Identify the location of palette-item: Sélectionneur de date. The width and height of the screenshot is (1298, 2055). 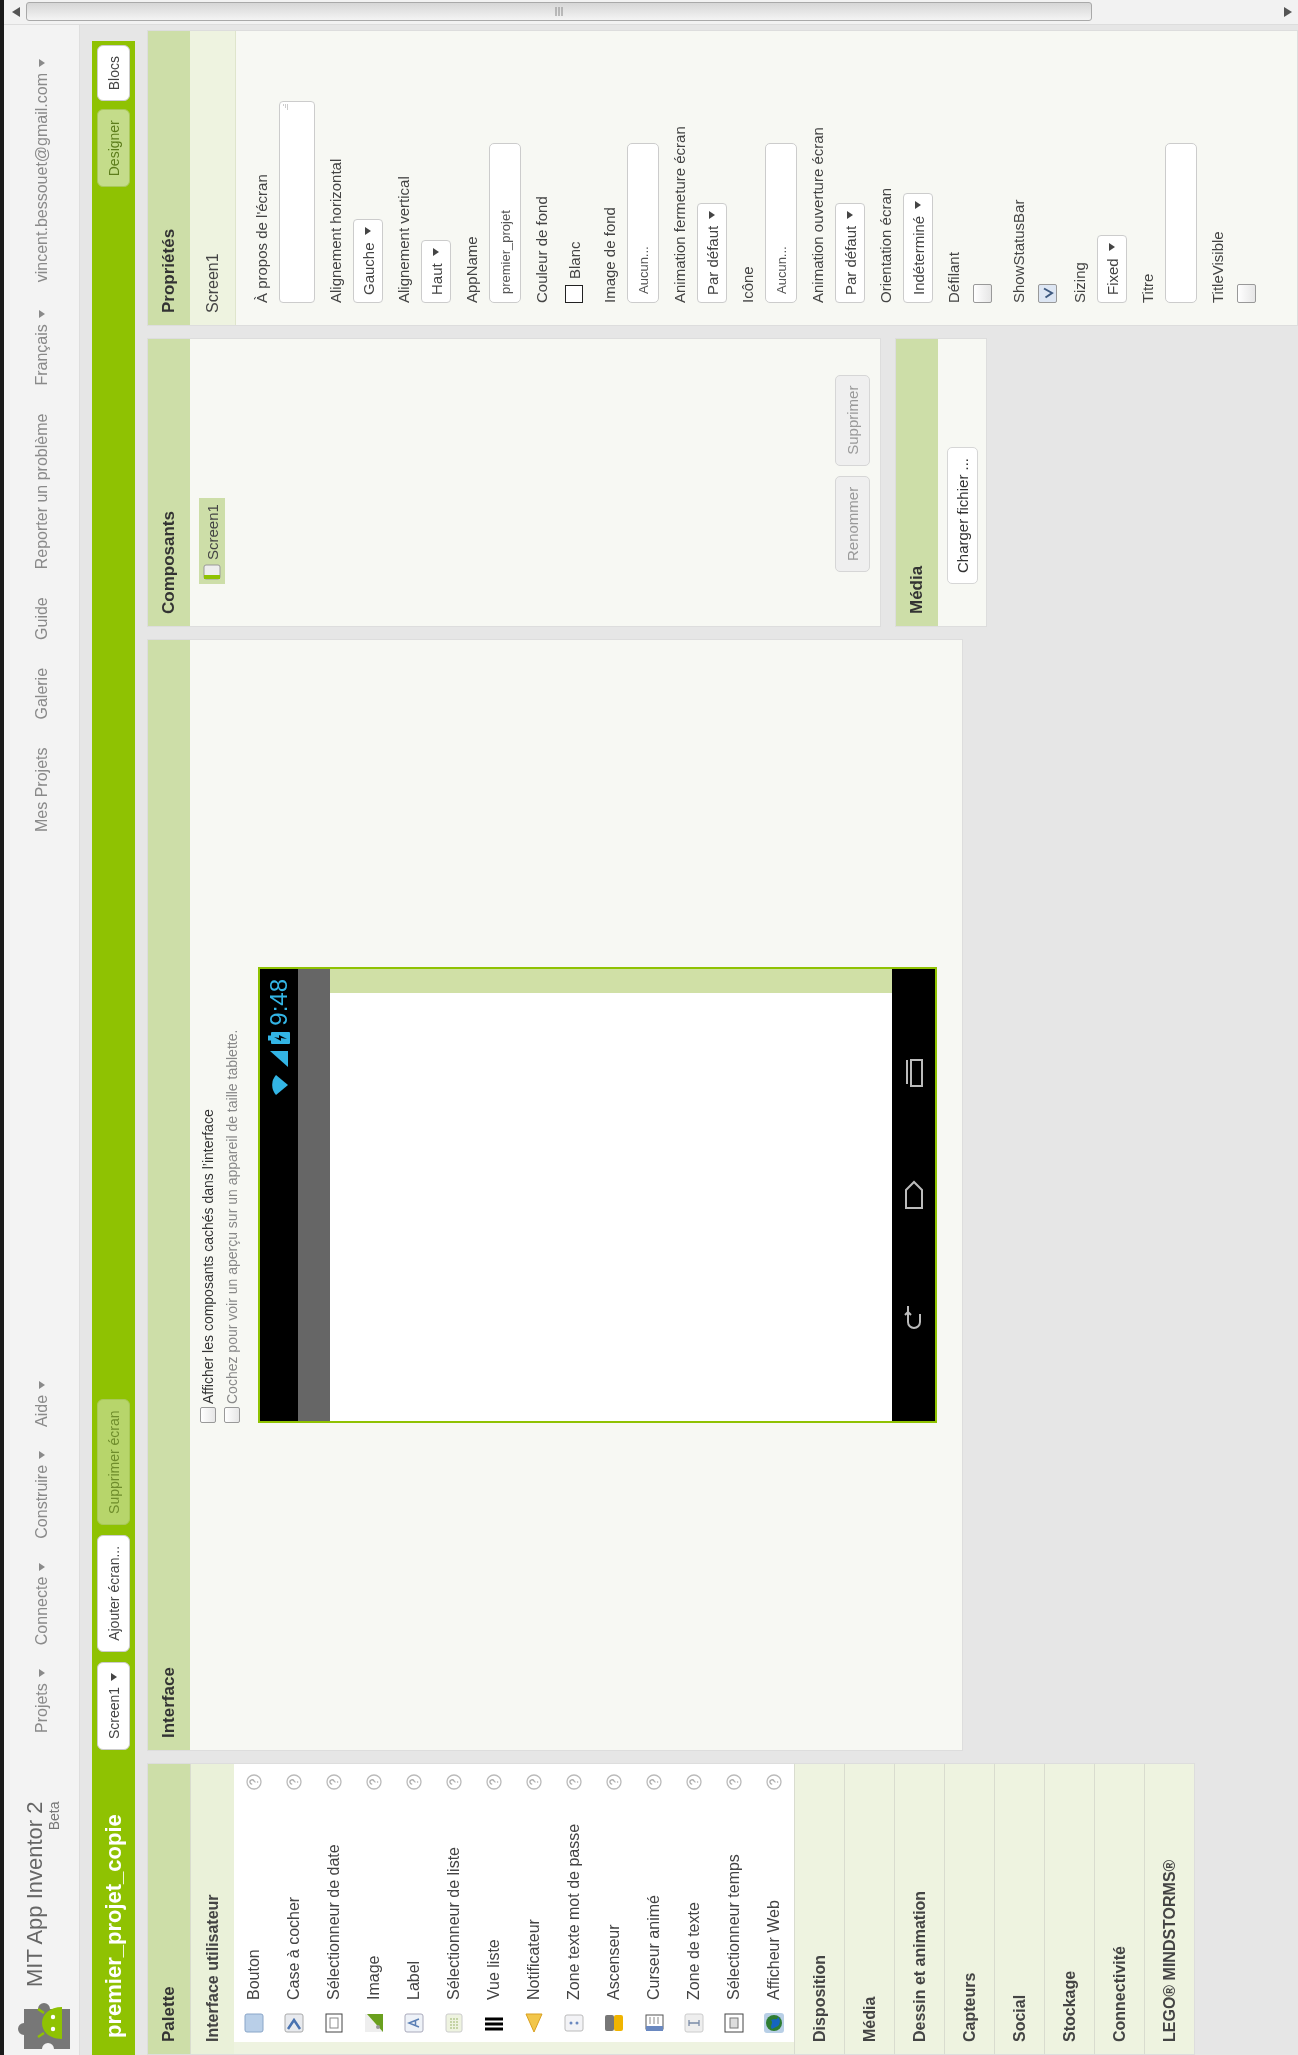
(334, 1903).